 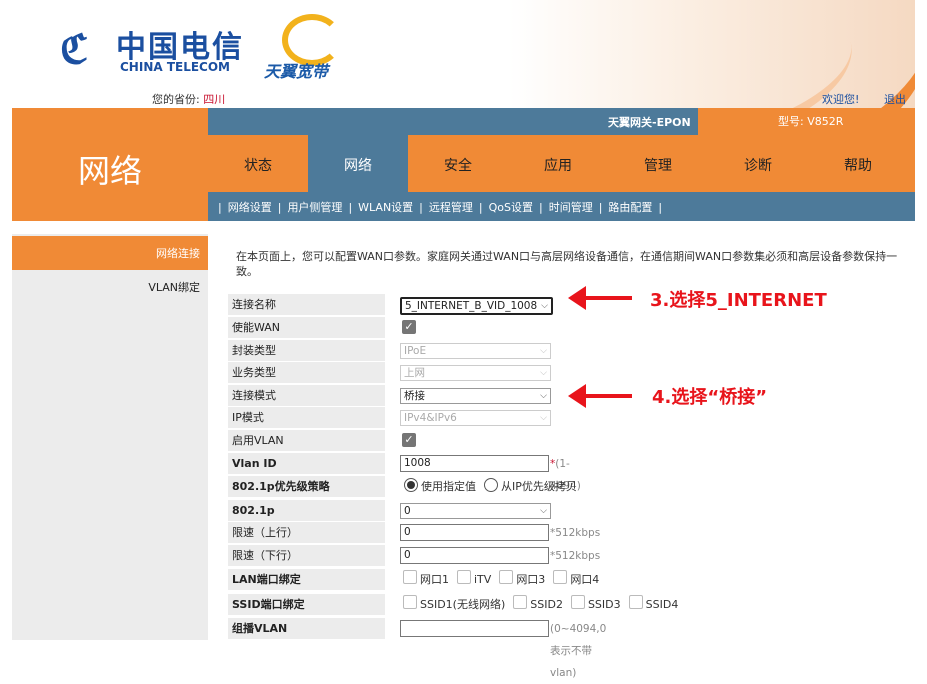 What do you see at coordinates (758, 163) in the screenshot?
I see `menu-diagnosis: 诊断` at bounding box center [758, 163].